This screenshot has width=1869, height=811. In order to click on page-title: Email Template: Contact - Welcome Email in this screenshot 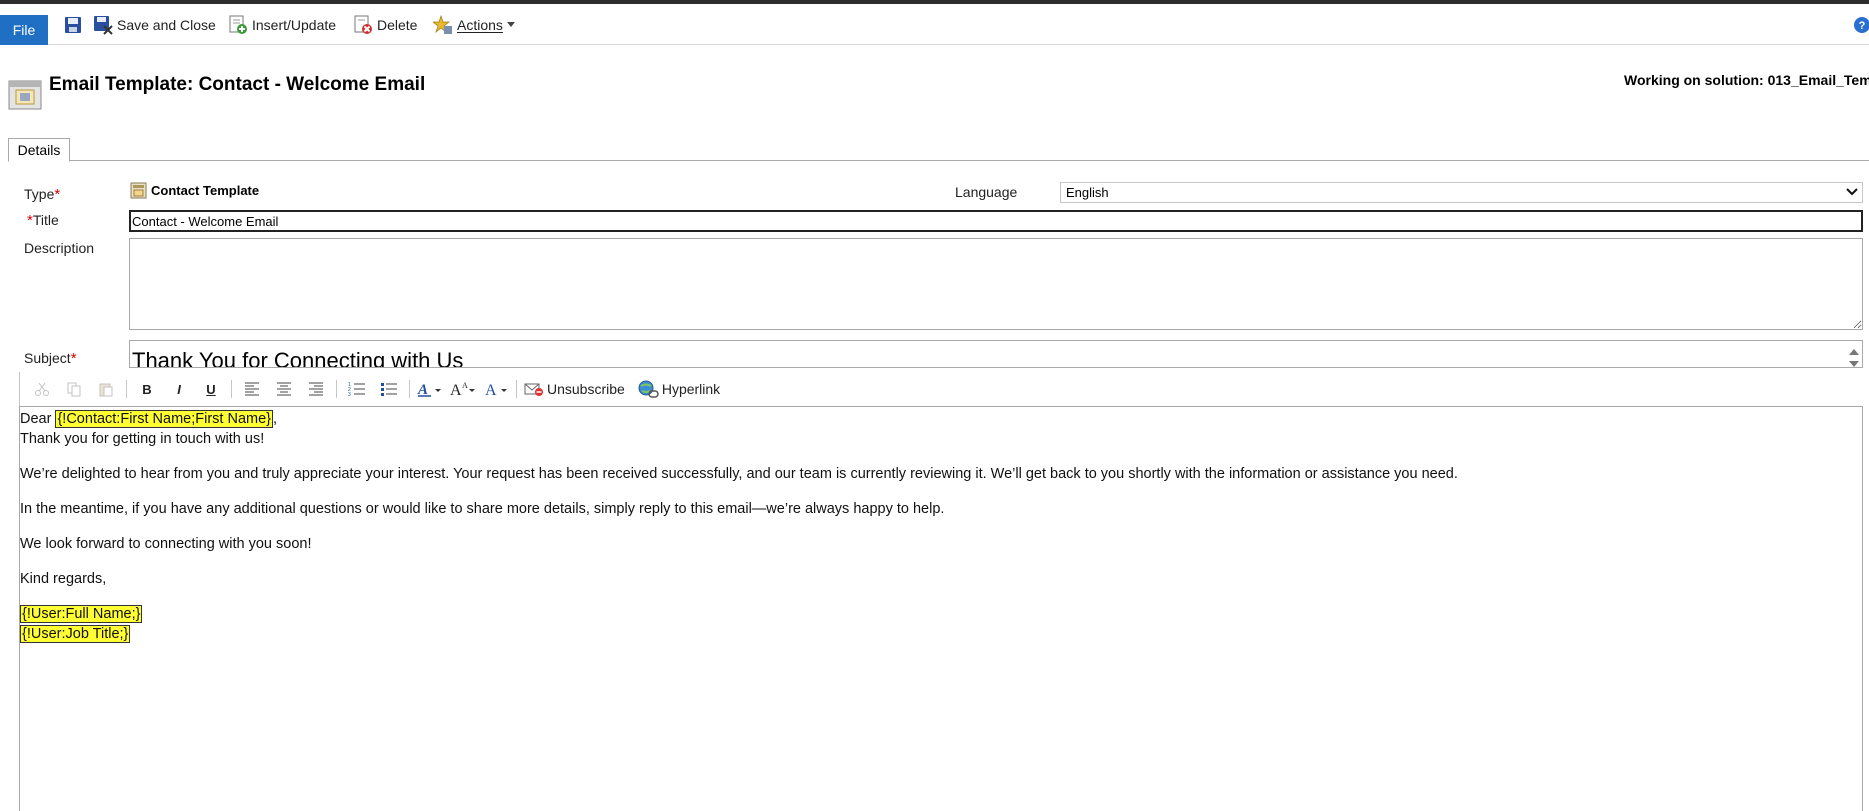, I will do `click(237, 84)`.